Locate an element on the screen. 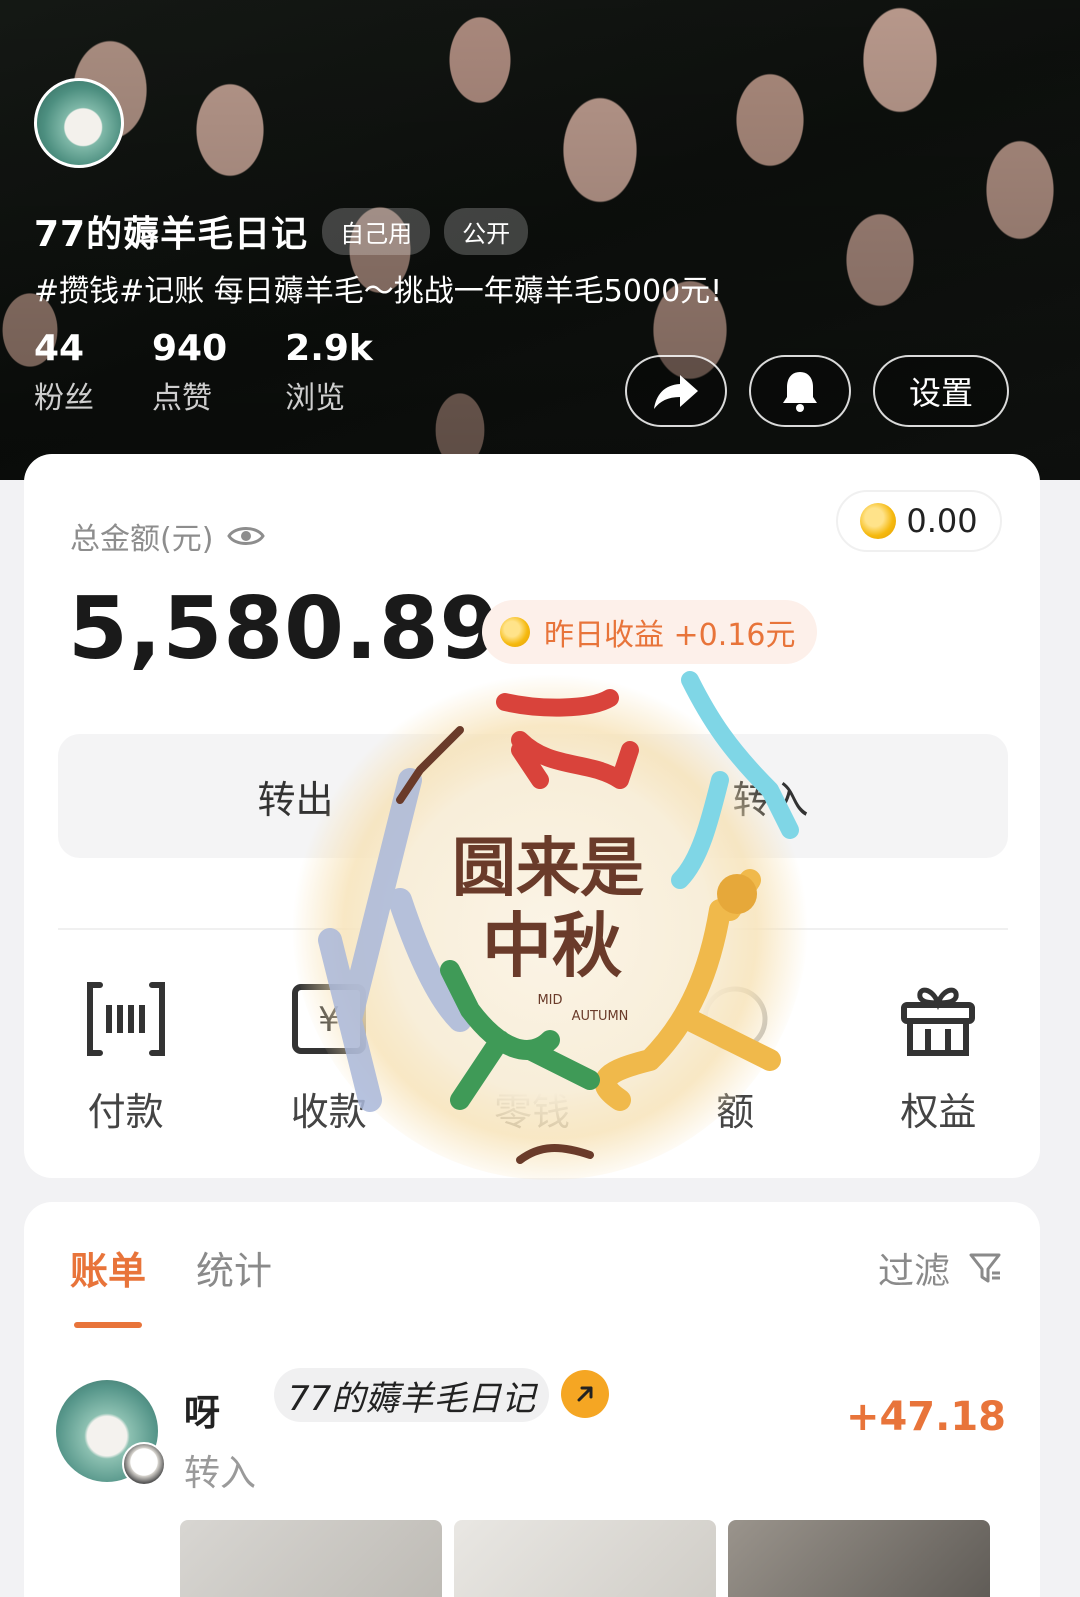 The width and height of the screenshot is (1080, 1597). transfer-in-label: 转入 is located at coordinates (770, 799).